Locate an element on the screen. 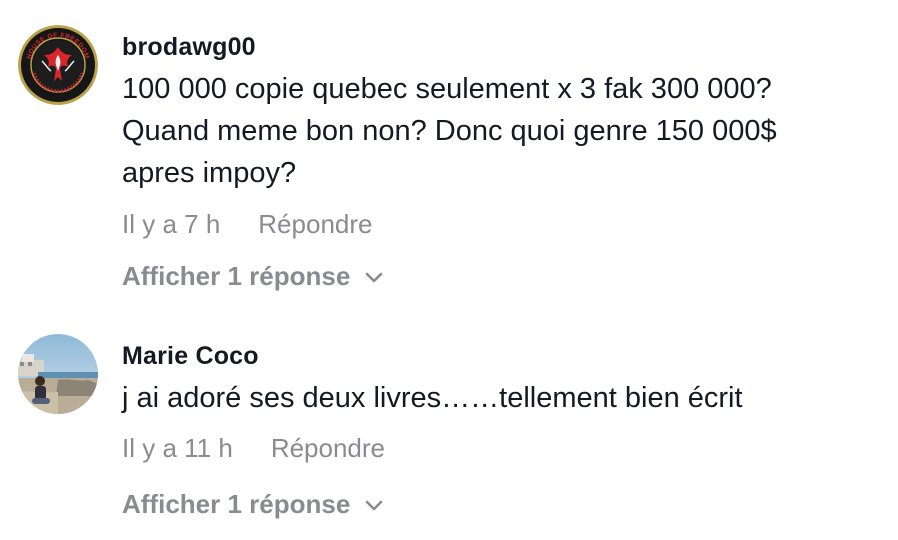 The image size is (898, 540). comment-meta: Il y a 7 h Répondre is located at coordinates (247, 224).